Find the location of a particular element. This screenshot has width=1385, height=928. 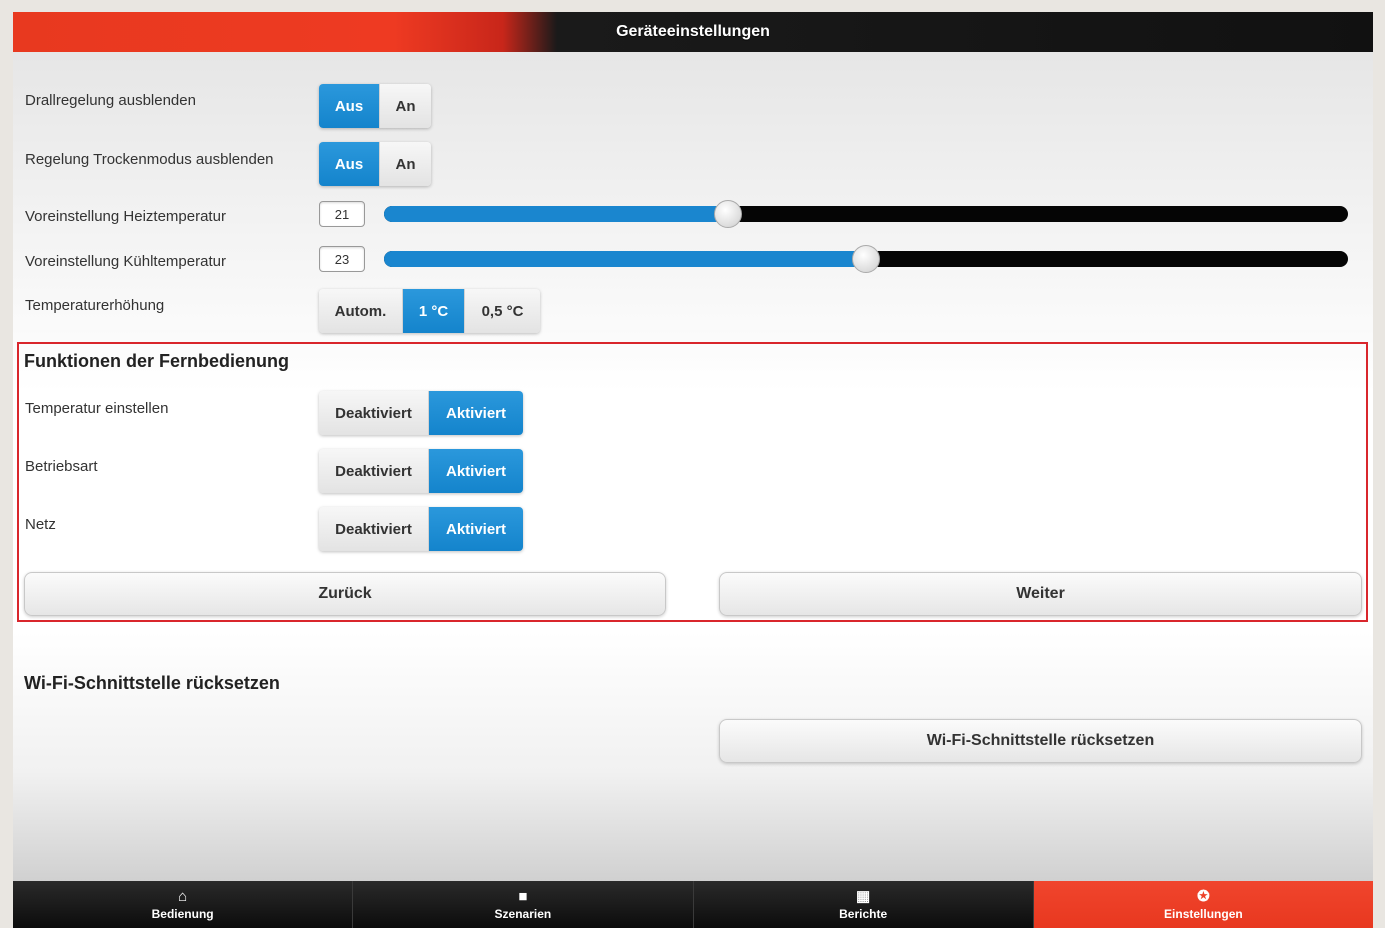

tab-bedienung: ⌂ Bedienung is located at coordinates (183, 904).